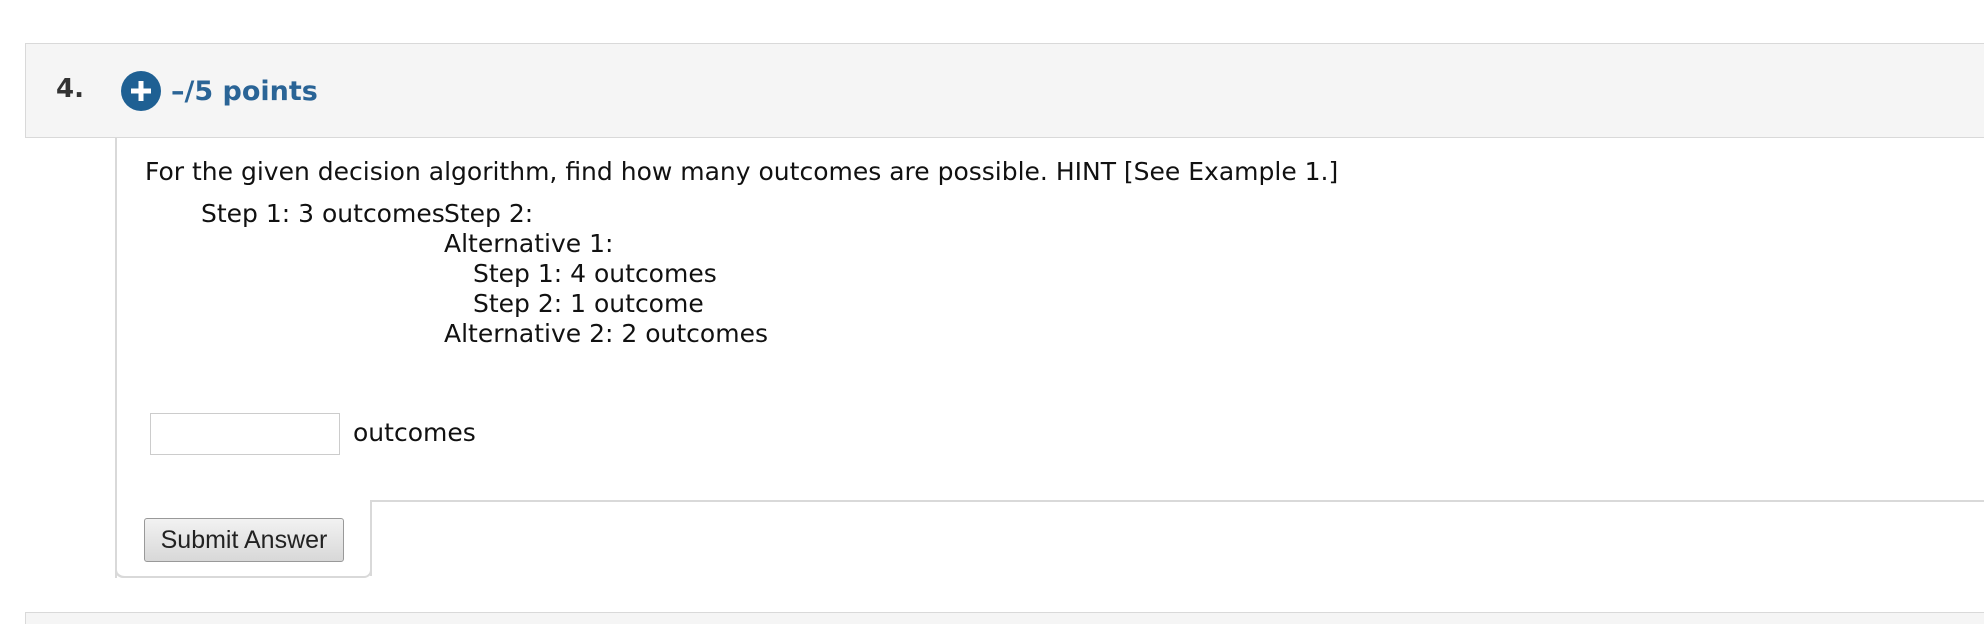 The image size is (1984, 624). Describe the element at coordinates (371, 538) in the screenshot. I see `submit-tab-divider` at that location.